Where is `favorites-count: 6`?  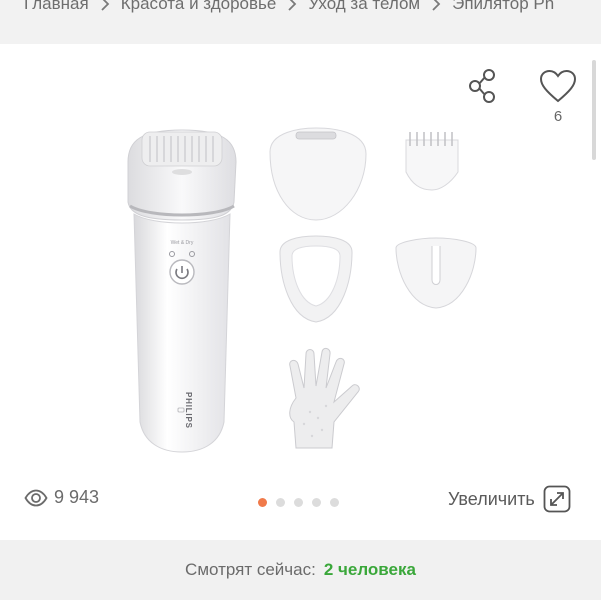 favorites-count: 6 is located at coordinates (558, 116).